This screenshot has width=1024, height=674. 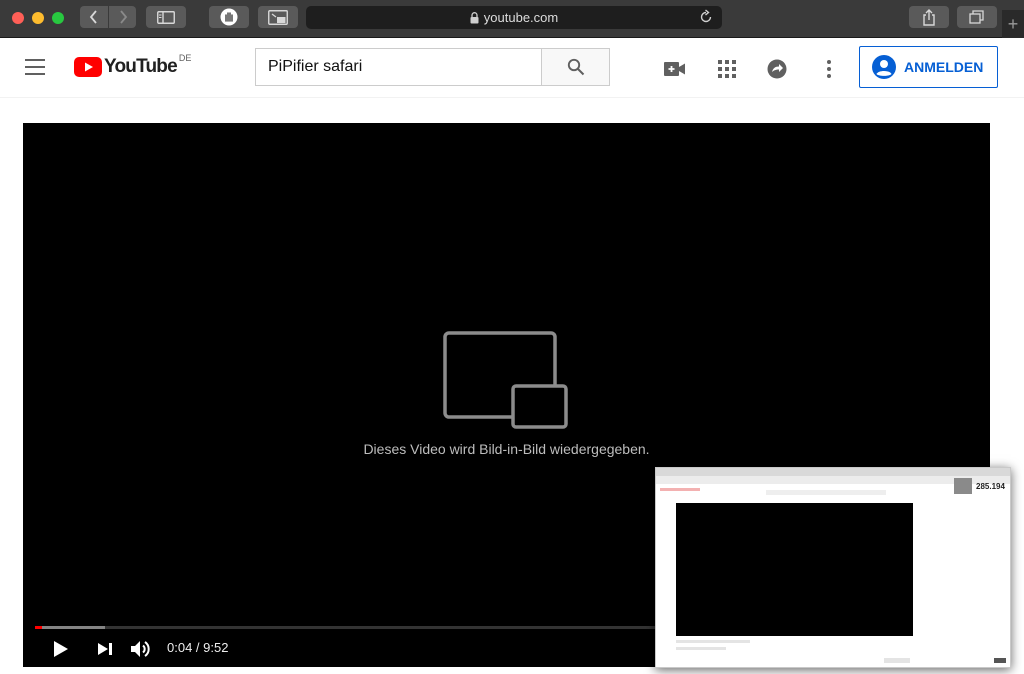 What do you see at coordinates (474, 17) in the screenshot?
I see `lock-icon` at bounding box center [474, 17].